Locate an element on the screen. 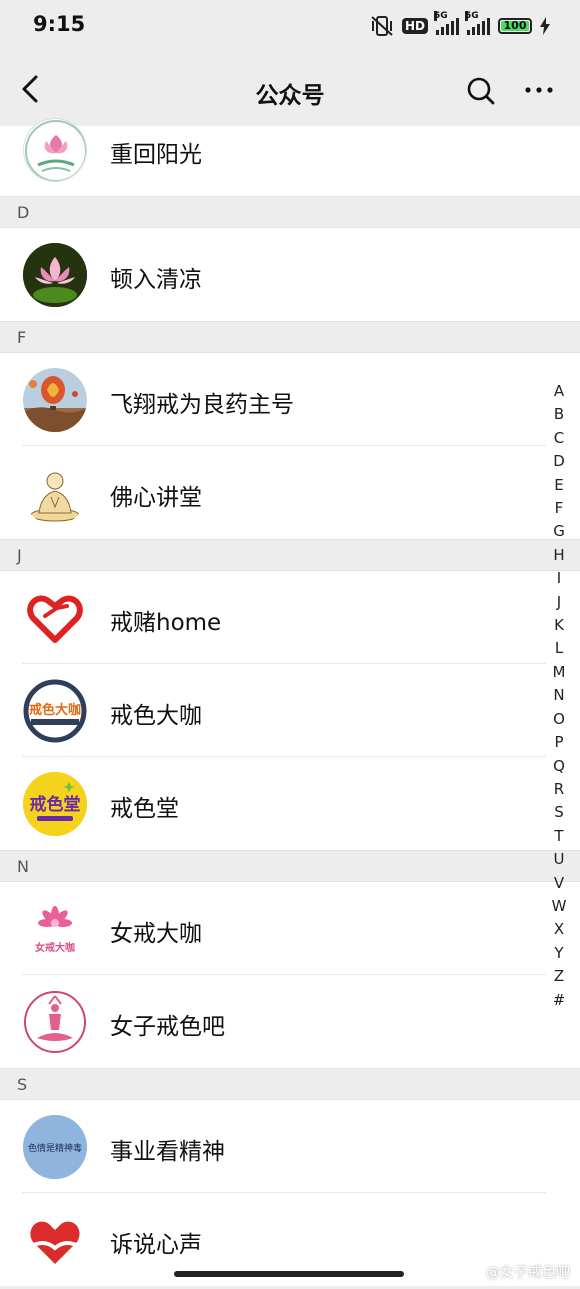  list-item: 飞翔戒为良药主号 is located at coordinates (290, 399).